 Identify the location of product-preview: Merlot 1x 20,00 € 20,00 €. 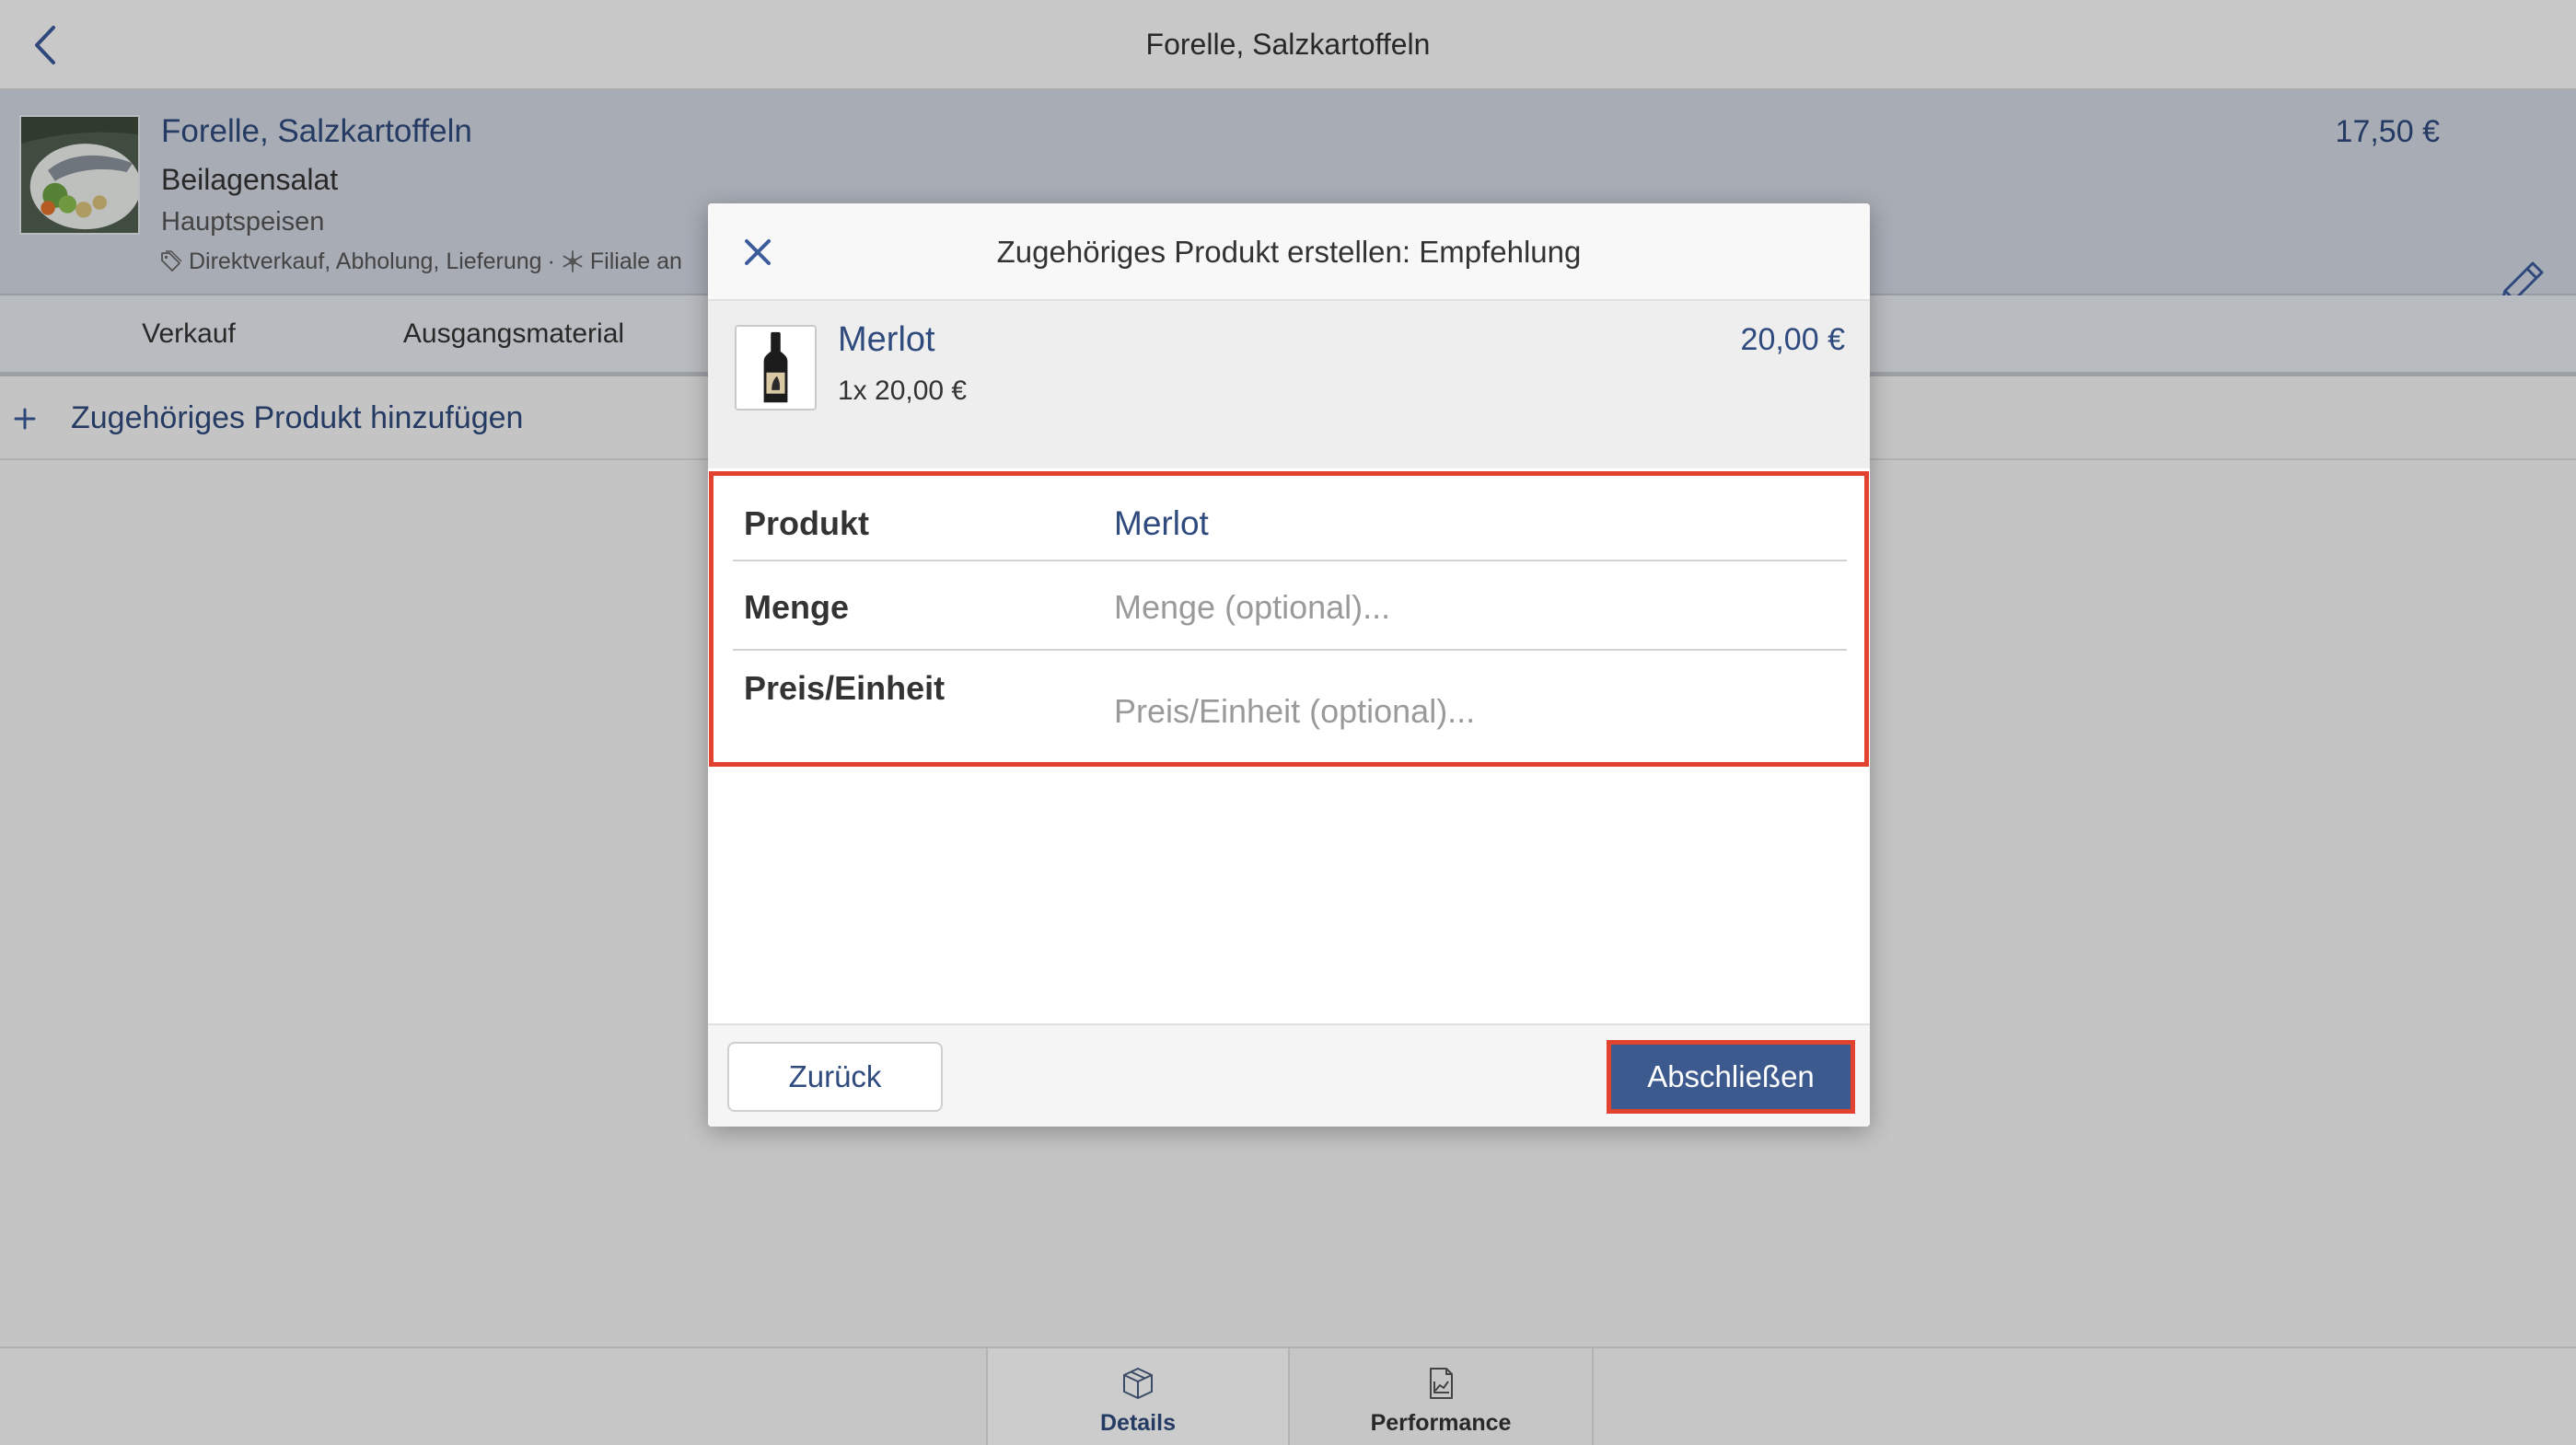
(1289, 385).